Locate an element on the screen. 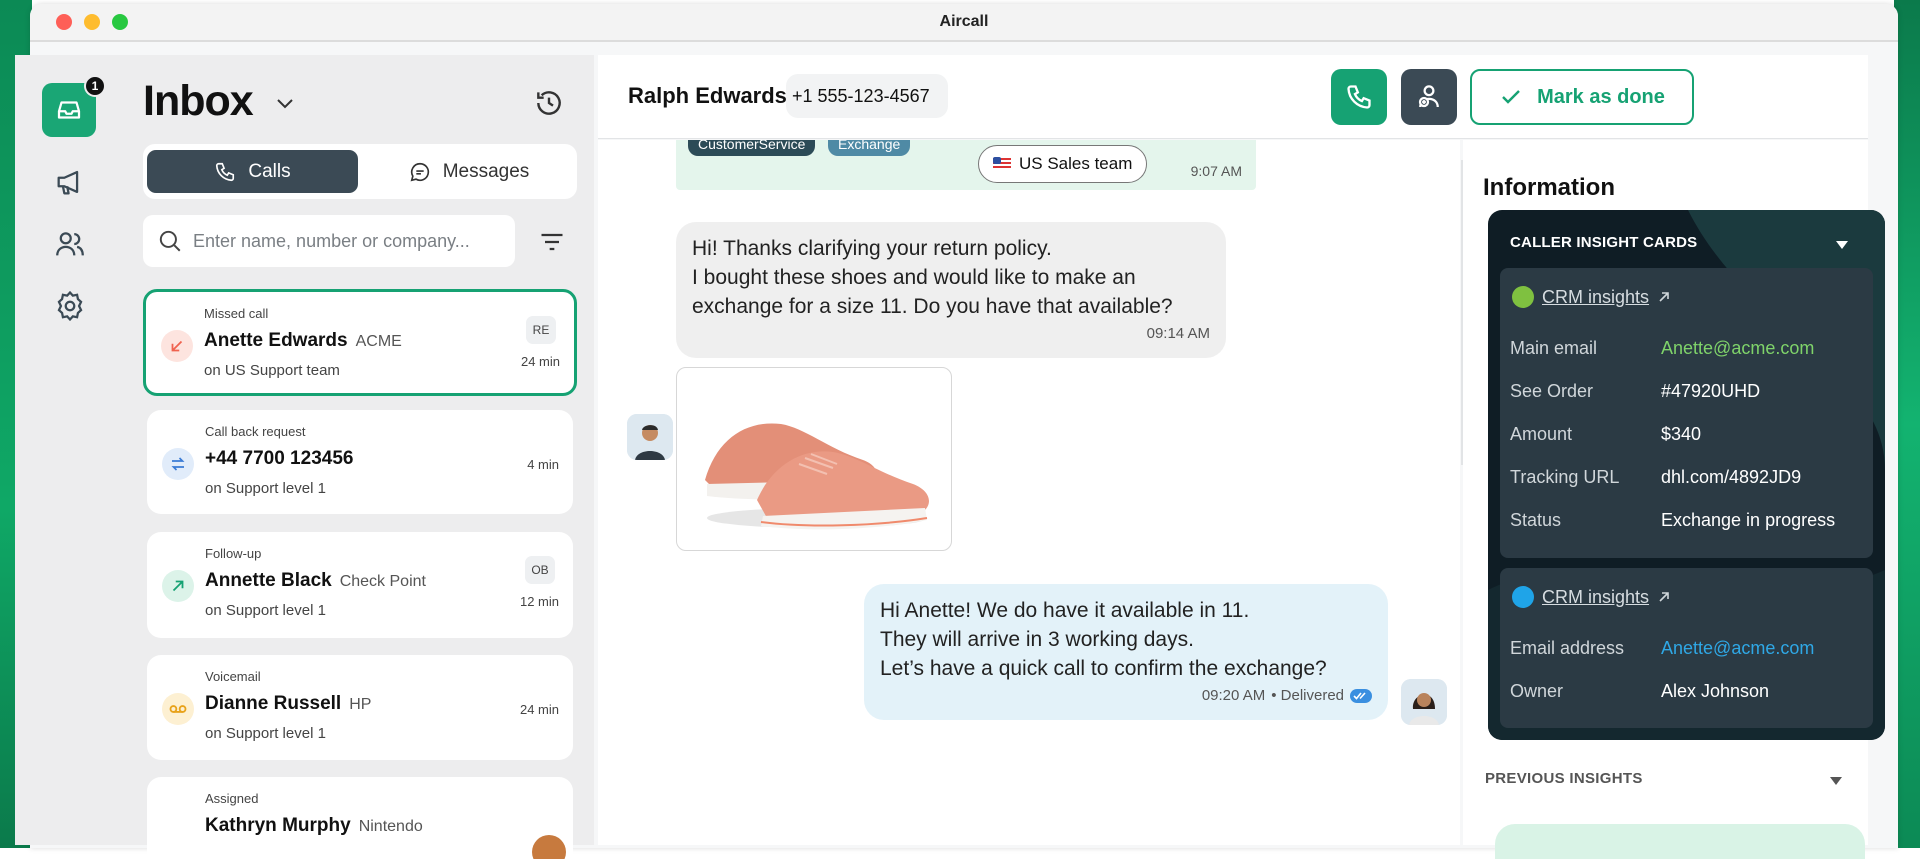  previous-insights-header: PREVIOUS INSIGHTS is located at coordinates (1564, 778).